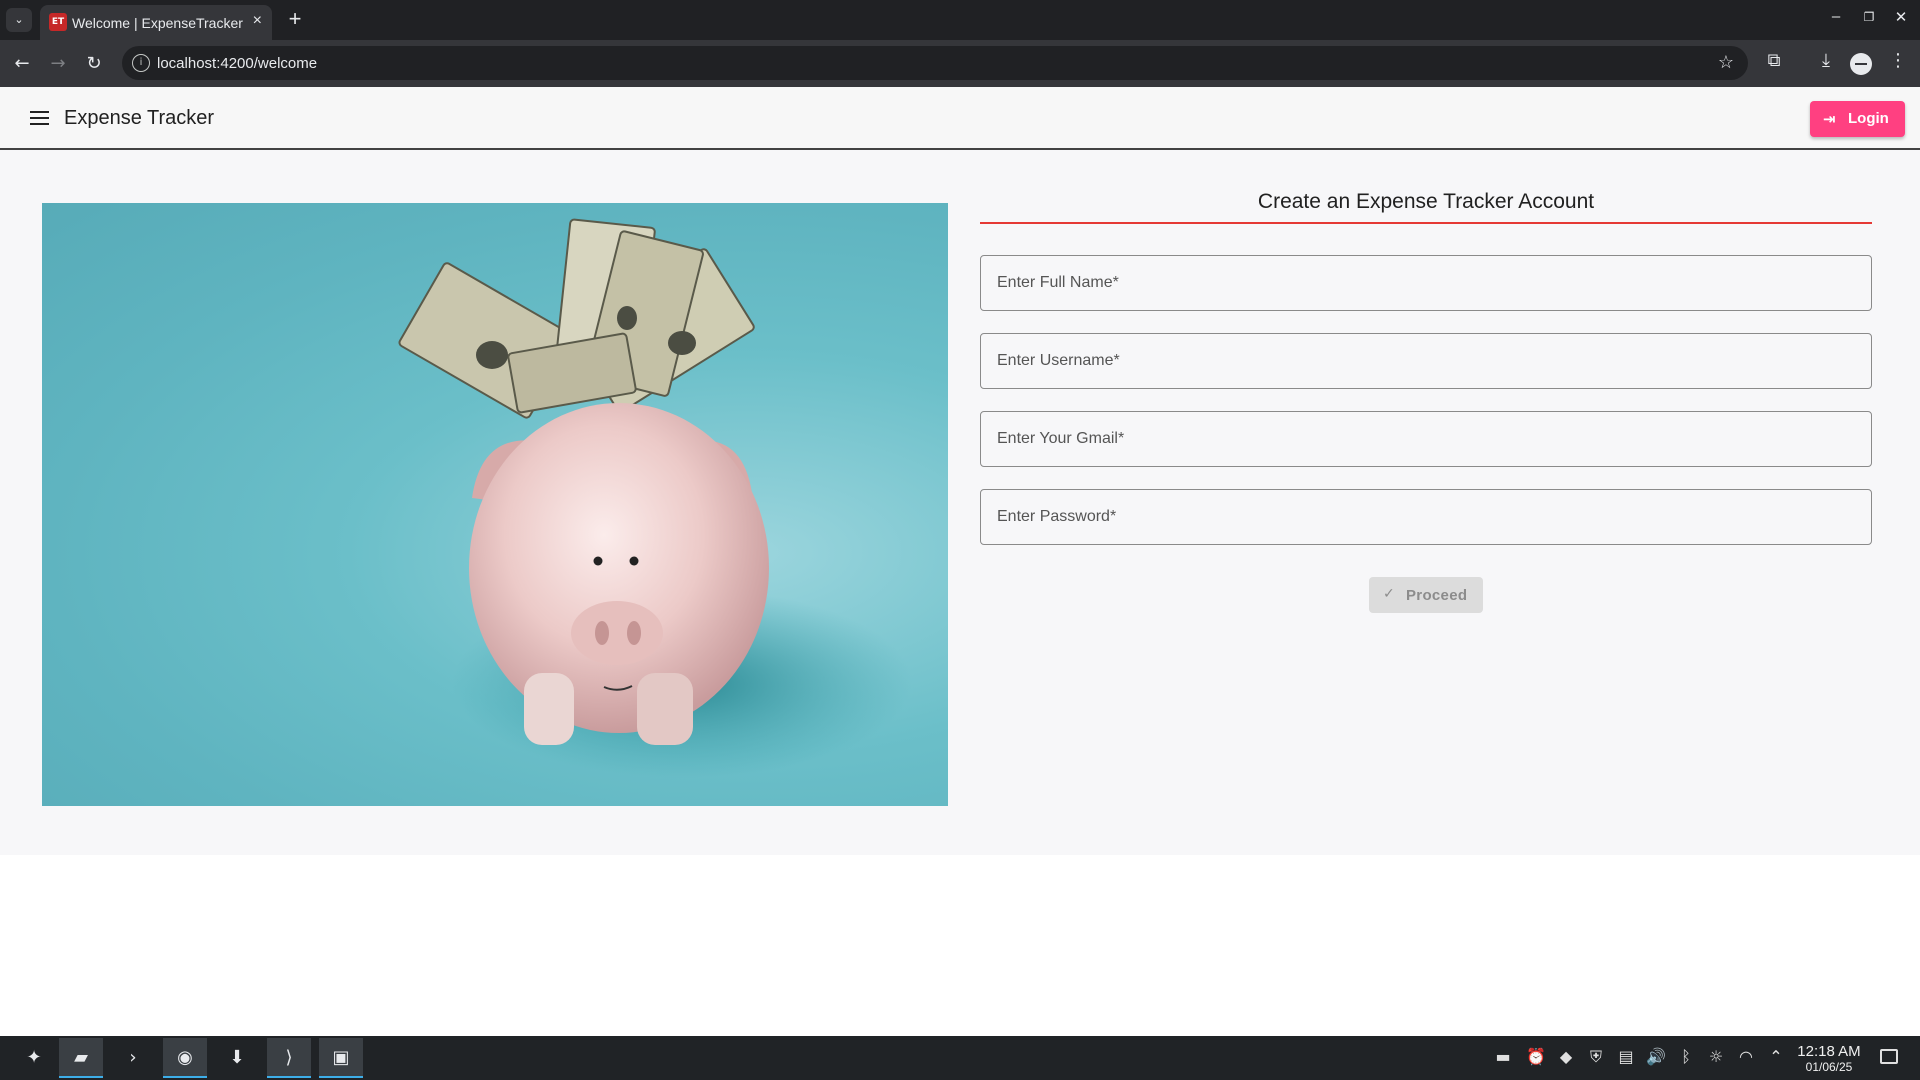 Image resolution: width=1920 pixels, height=1080 pixels. I want to click on downloader-icon: ⬇, so click(237, 1058).